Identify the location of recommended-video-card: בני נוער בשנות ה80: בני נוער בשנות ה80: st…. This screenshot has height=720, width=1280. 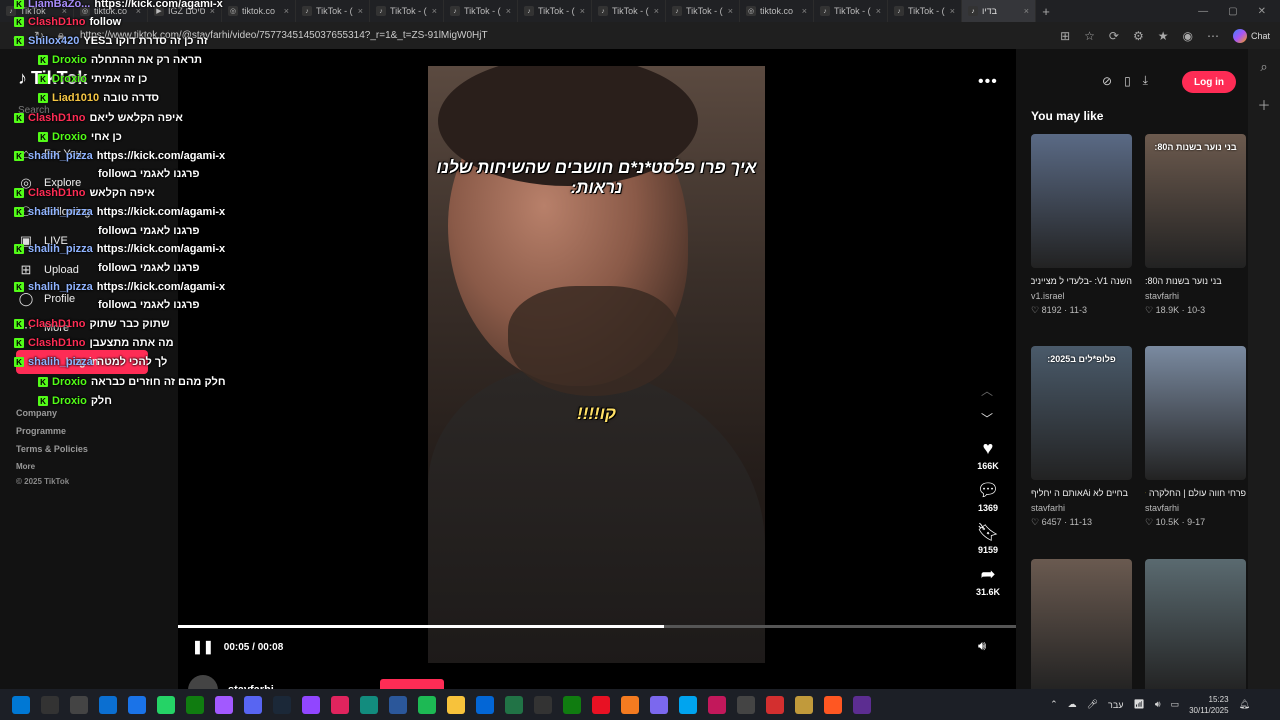
(1195, 225).